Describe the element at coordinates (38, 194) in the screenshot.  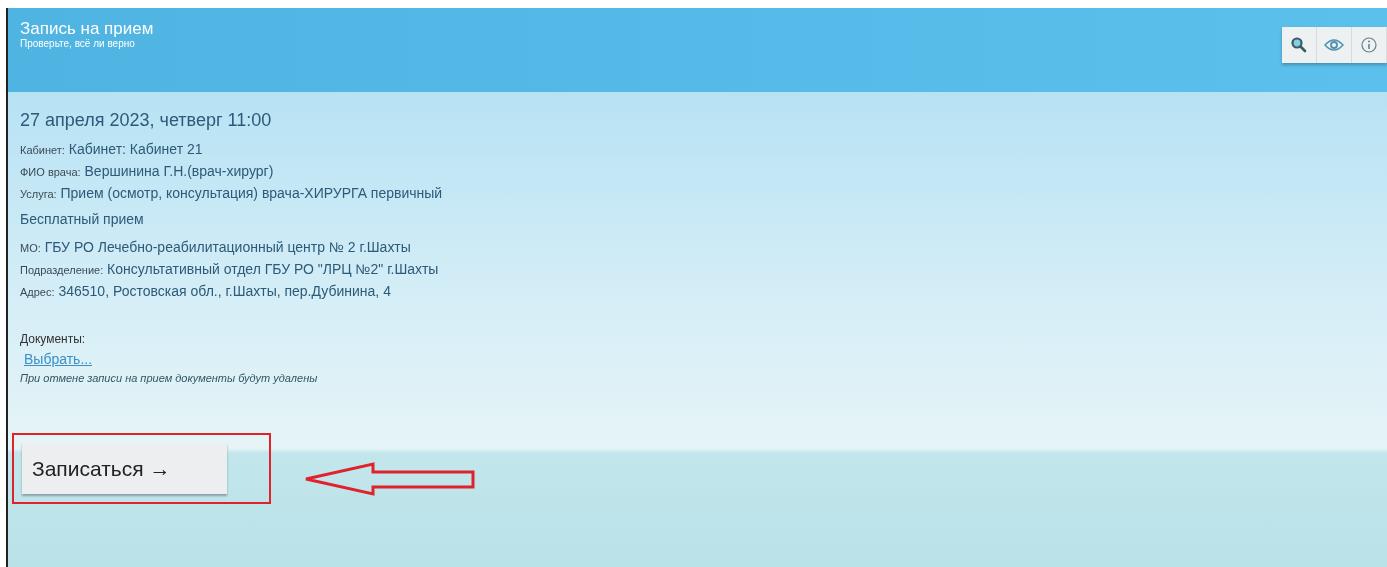
I see `field-label: Услуга:` at that location.